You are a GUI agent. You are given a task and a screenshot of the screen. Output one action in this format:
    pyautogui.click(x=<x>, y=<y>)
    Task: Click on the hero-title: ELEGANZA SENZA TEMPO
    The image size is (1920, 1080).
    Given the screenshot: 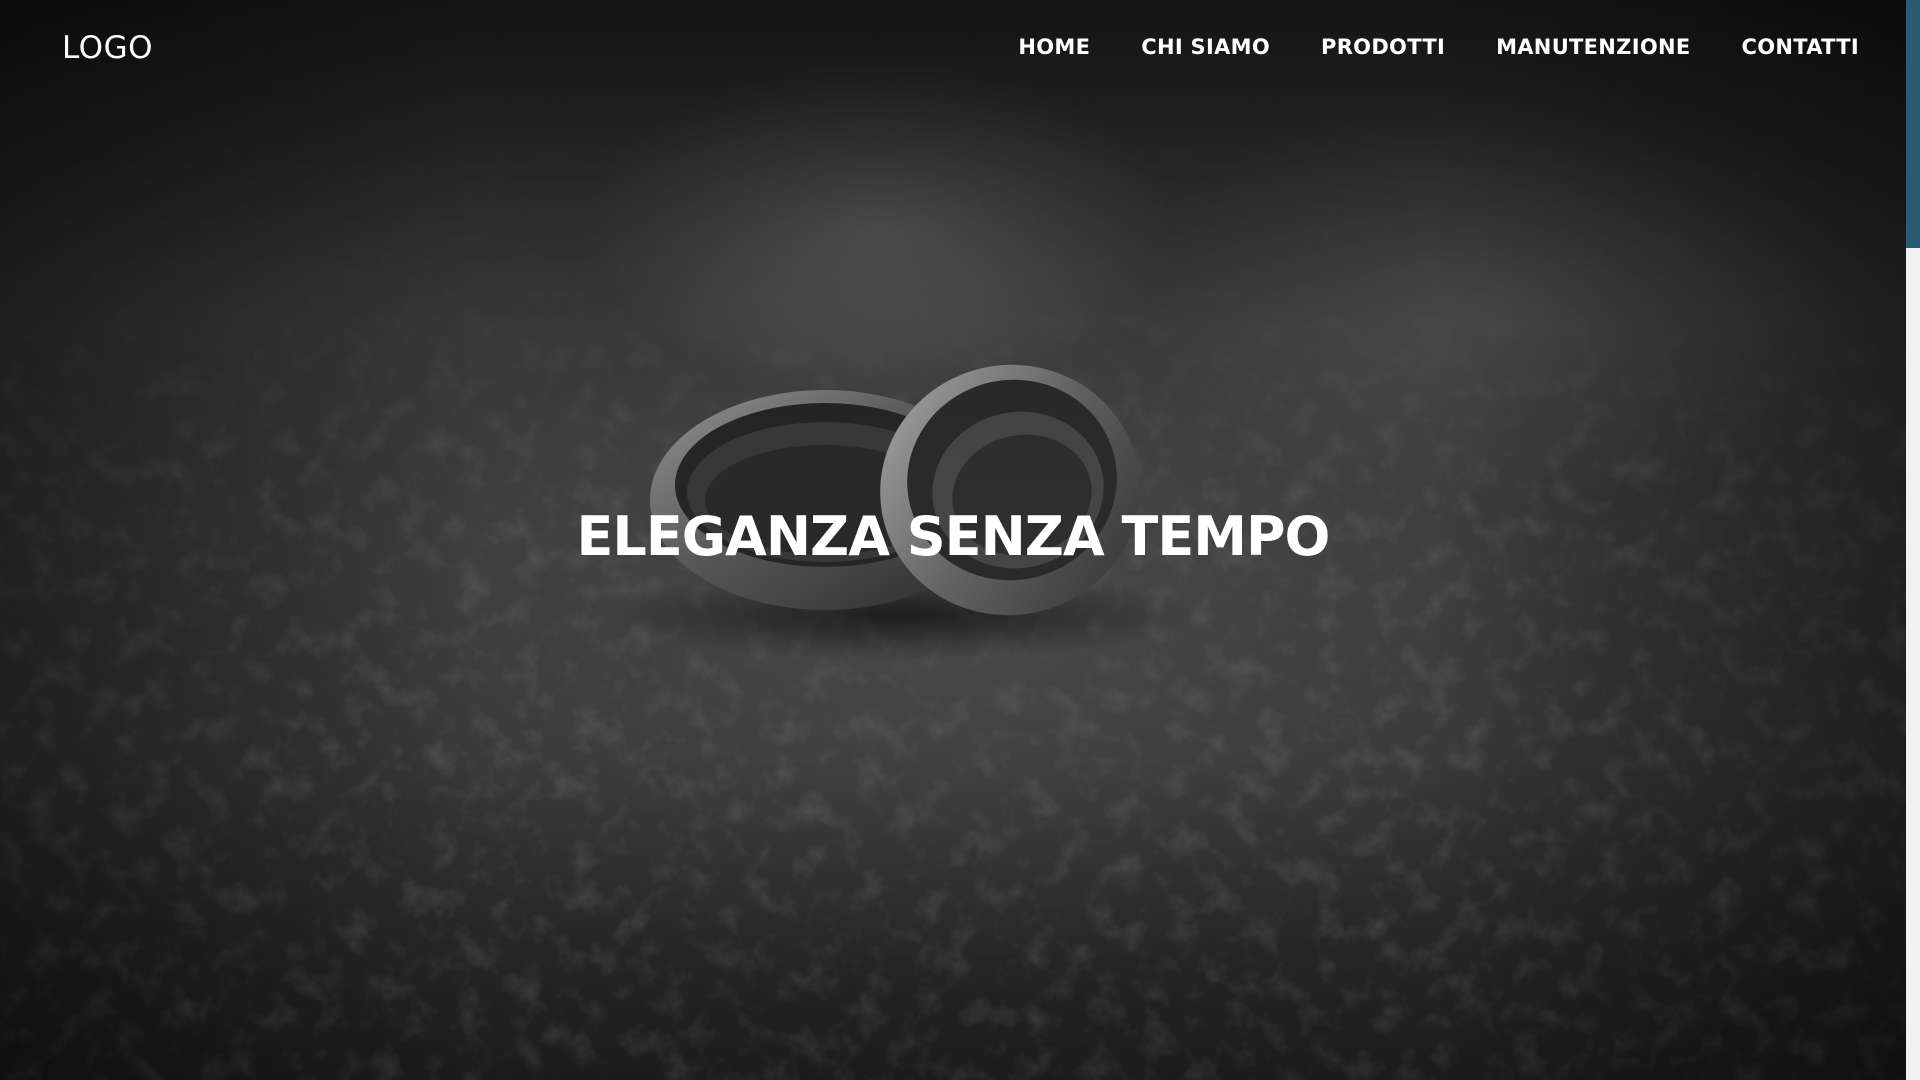 What is the action you would take?
    pyautogui.click(x=953, y=536)
    